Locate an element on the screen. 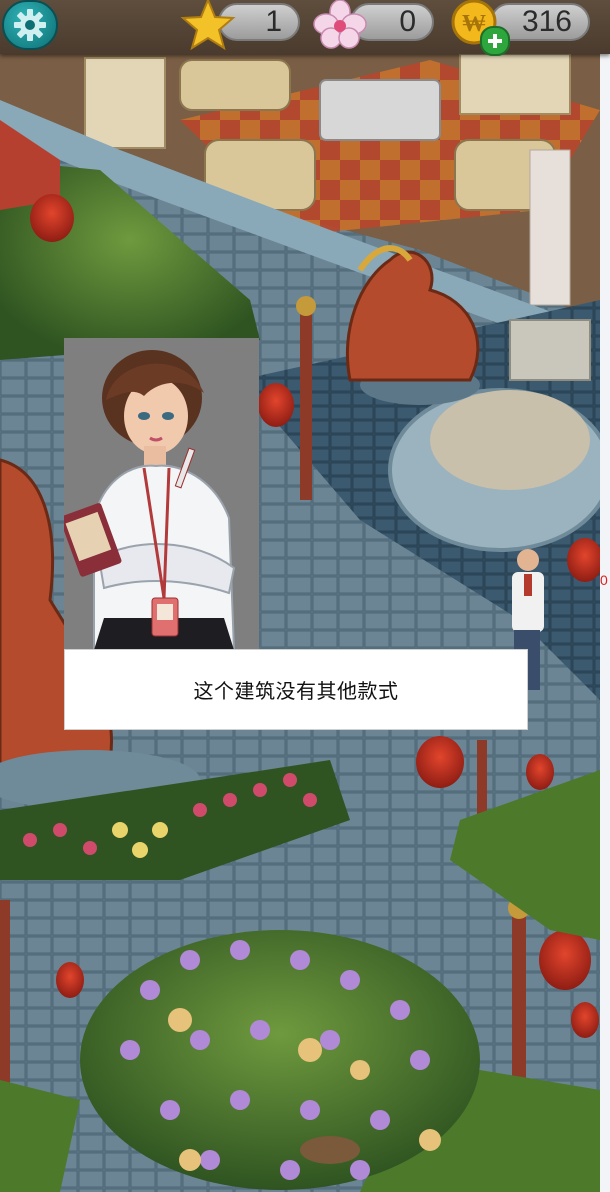 The image size is (610, 1192). edge-marker: 0 is located at coordinates (604, 580).